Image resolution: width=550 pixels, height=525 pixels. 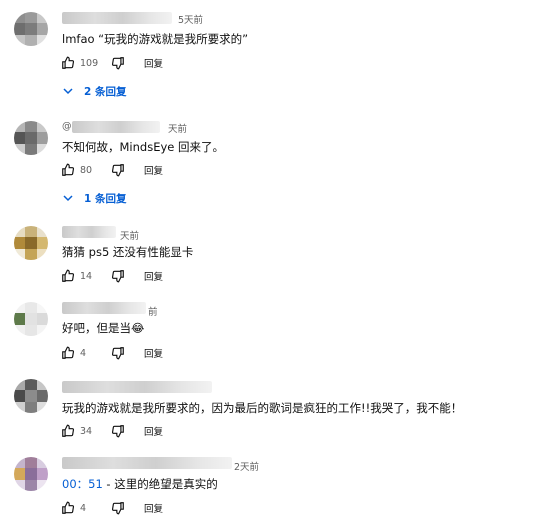 I want to click on comment-time: 2天前, so click(x=246, y=466).